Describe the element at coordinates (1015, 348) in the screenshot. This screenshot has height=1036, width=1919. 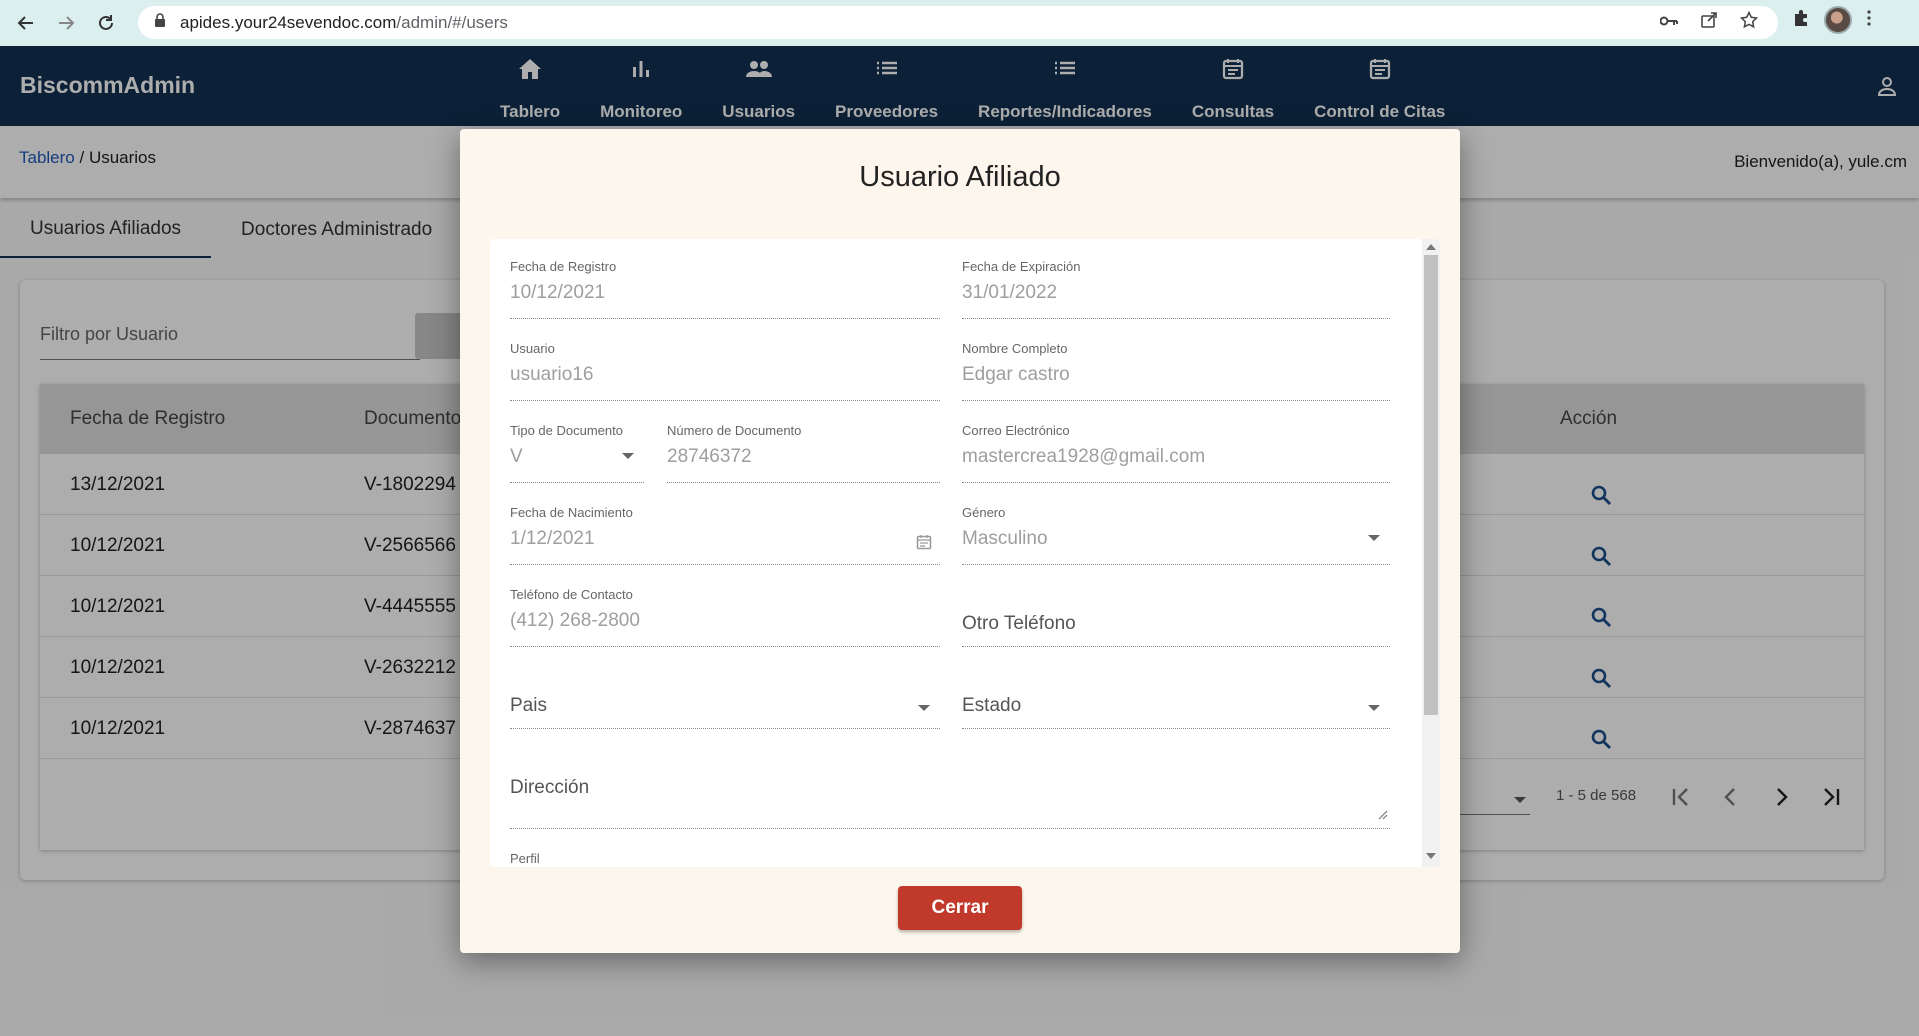
I see `field-label: Nombre Completo` at that location.